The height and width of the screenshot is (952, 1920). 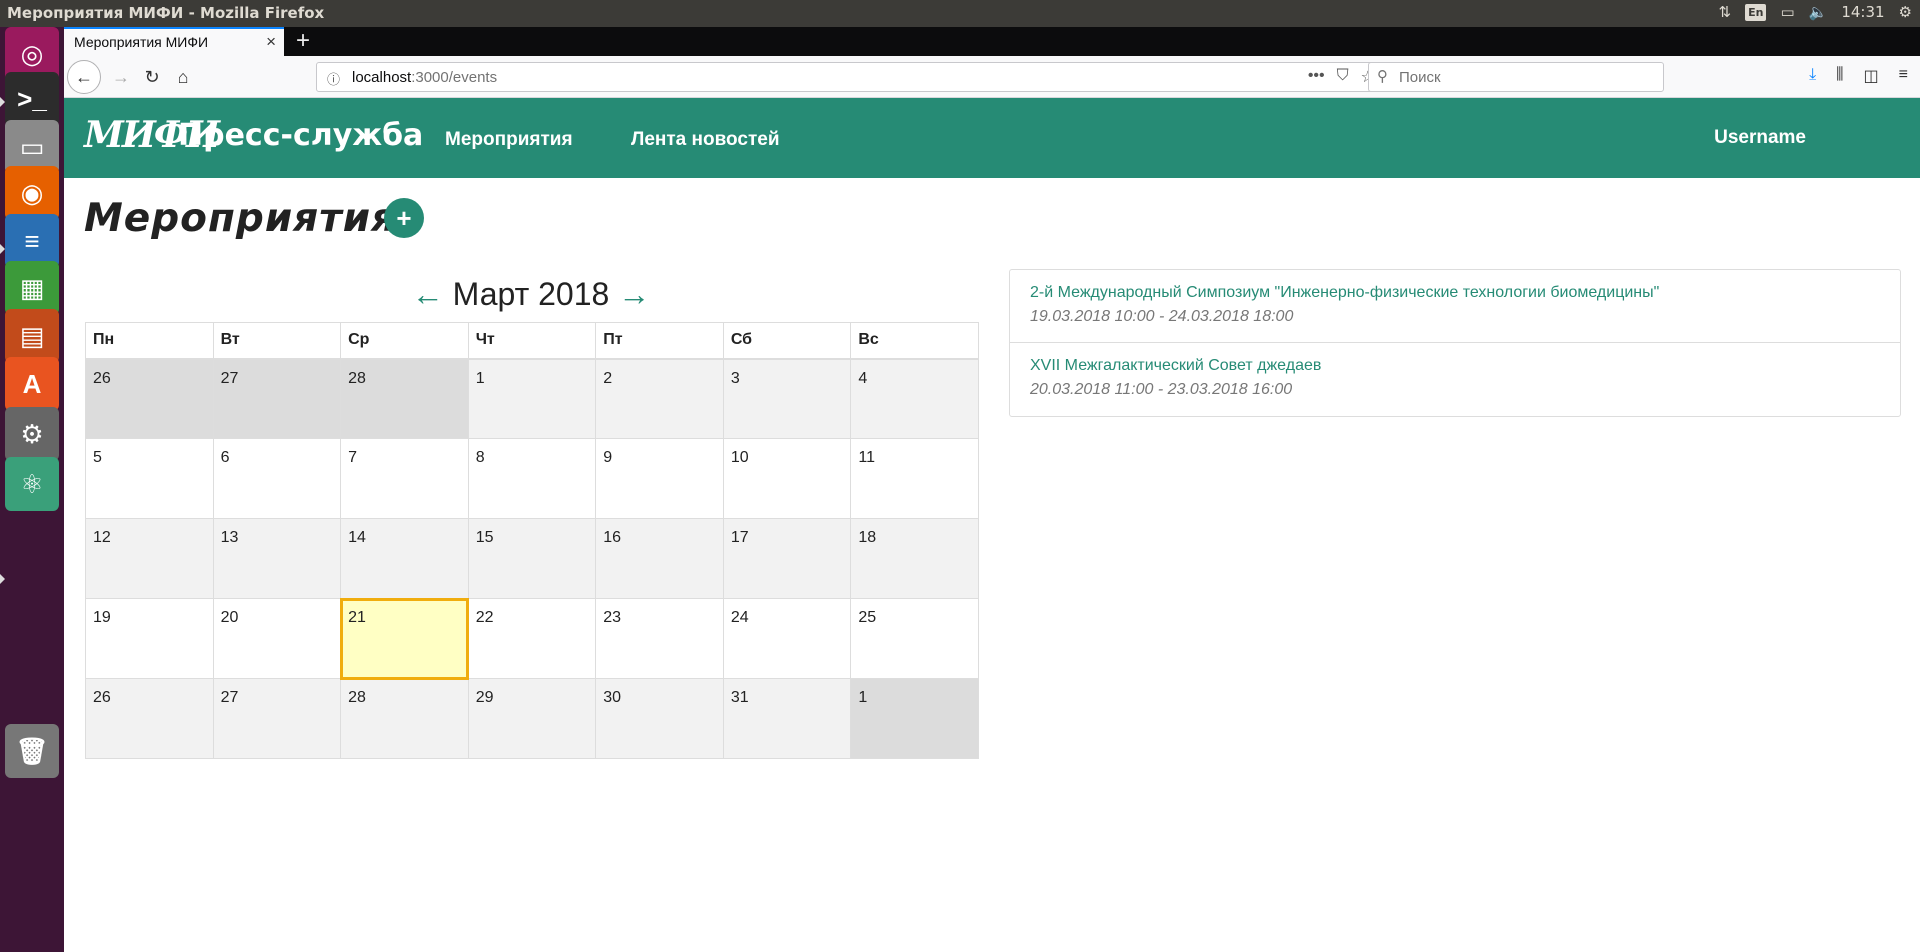 I want to click on system-tray: ⇅ En ▭ 🔈 14:31 ⚙, so click(x=1816, y=12).